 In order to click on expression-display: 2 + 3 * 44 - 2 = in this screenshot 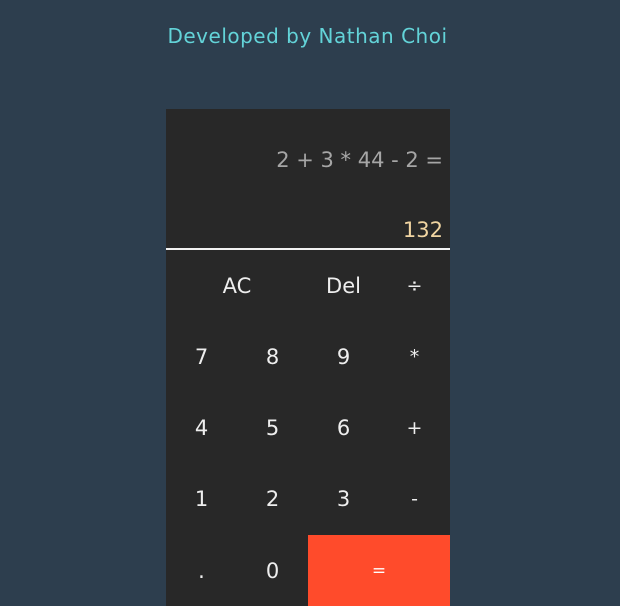, I will do `click(359, 160)`.